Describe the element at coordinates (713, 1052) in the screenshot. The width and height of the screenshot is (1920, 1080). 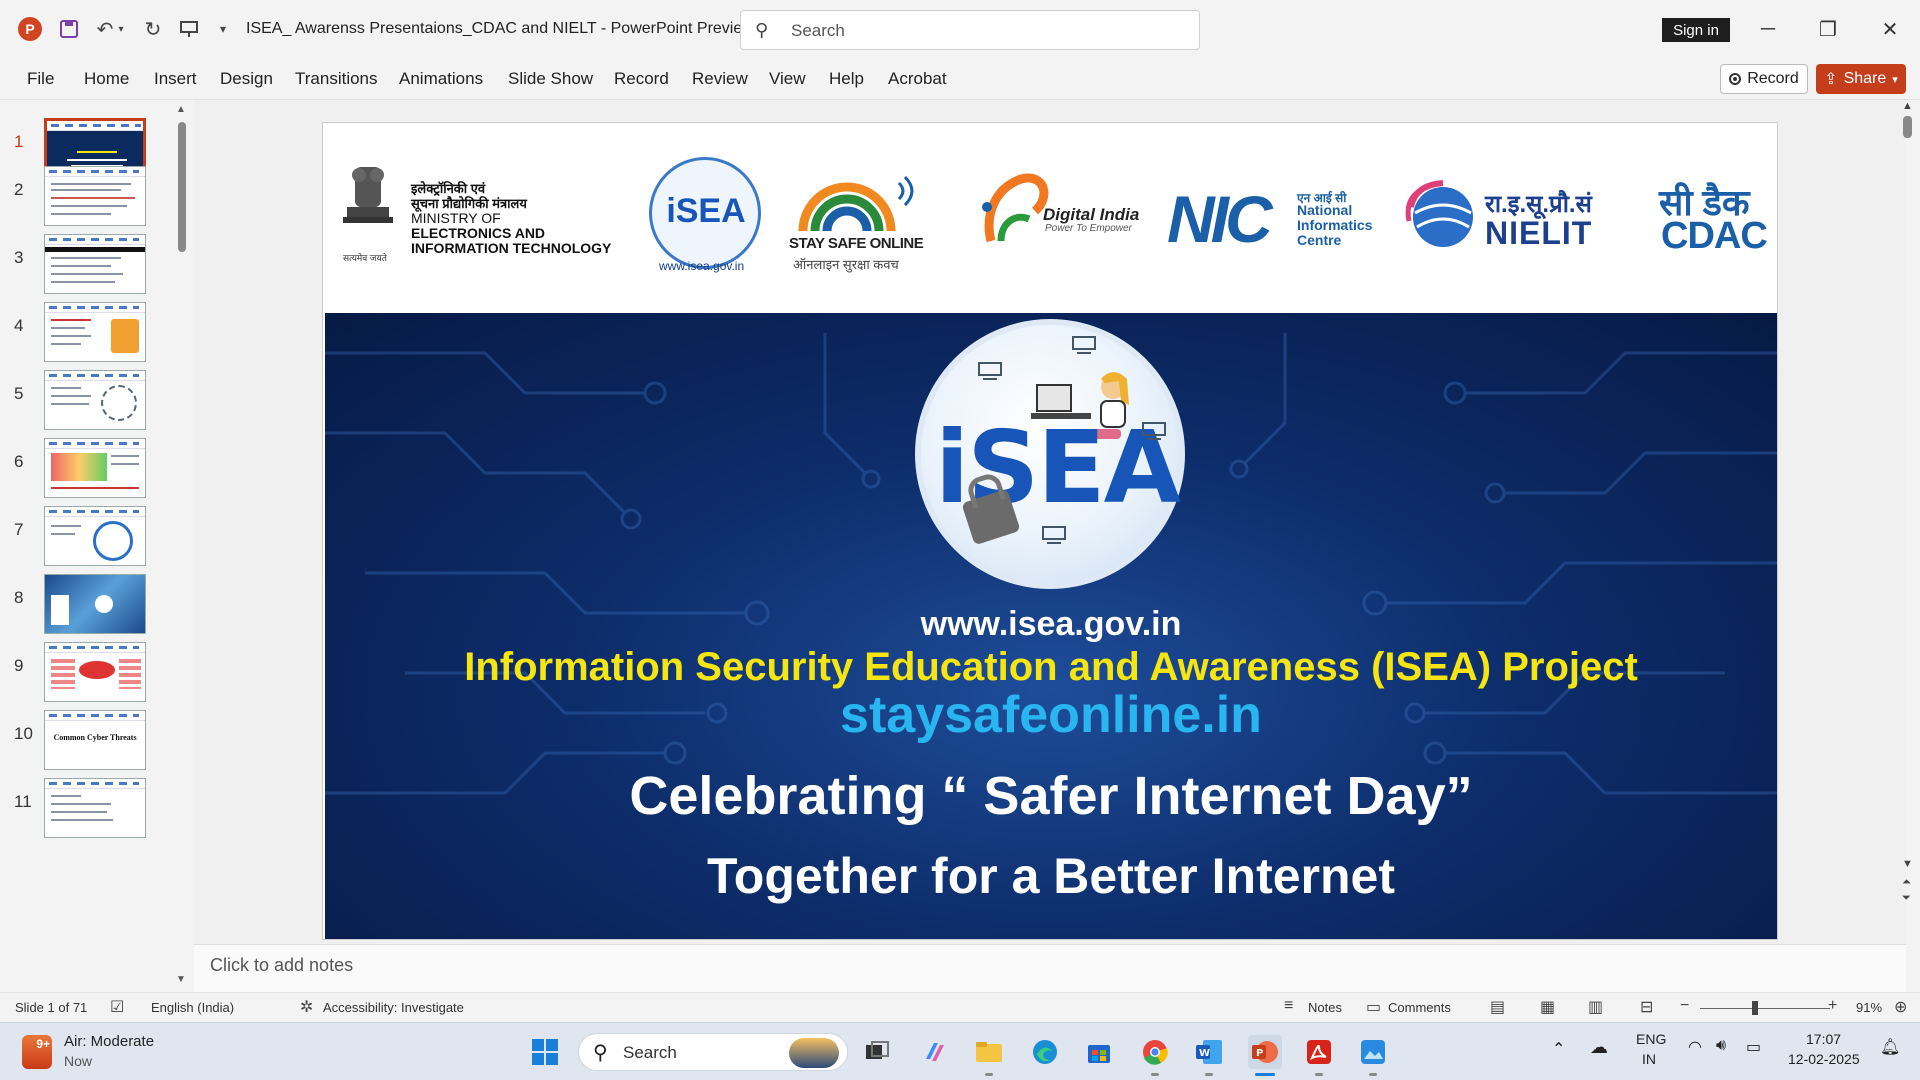
I see `taskbar-search-input: ⚲ Search` at that location.